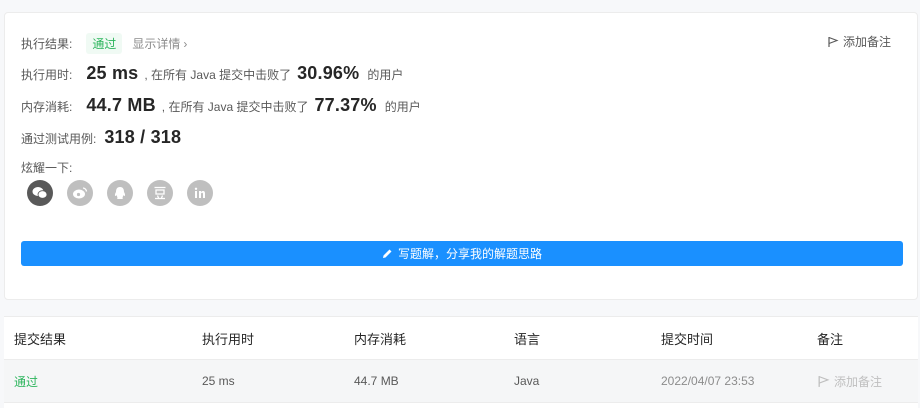  Describe the element at coordinates (47, 44) in the screenshot. I see `result-label: 执行结果:` at that location.